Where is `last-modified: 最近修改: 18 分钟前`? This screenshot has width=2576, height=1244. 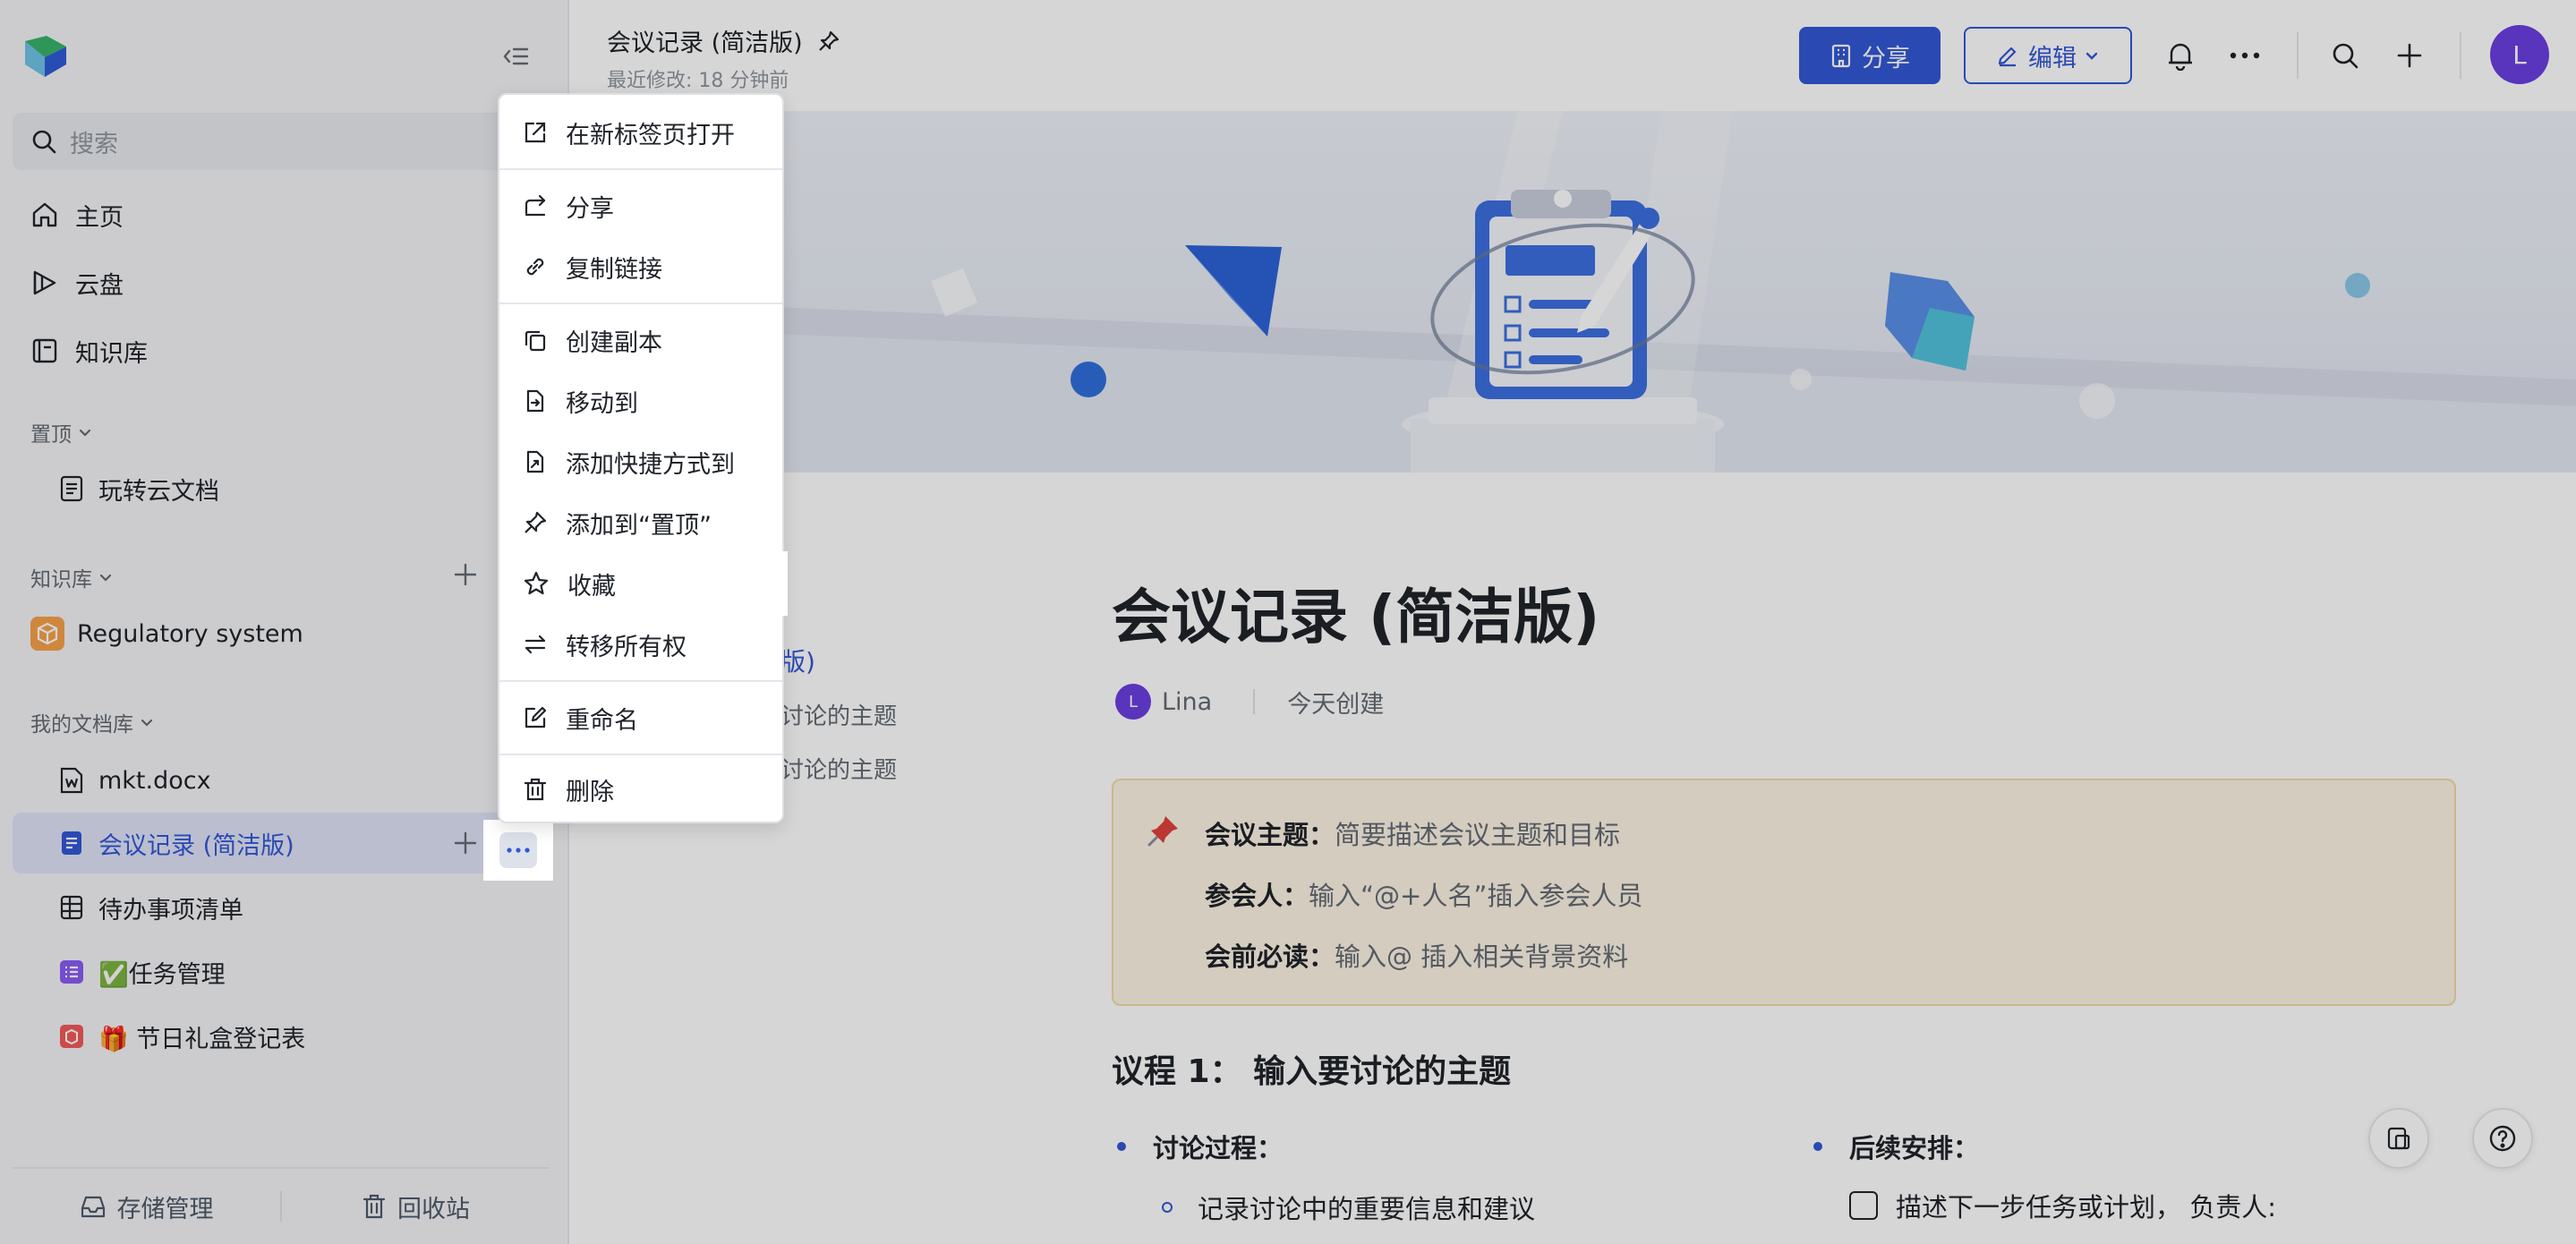
last-modified: 最近修改: 18 分钟前 is located at coordinates (698, 81).